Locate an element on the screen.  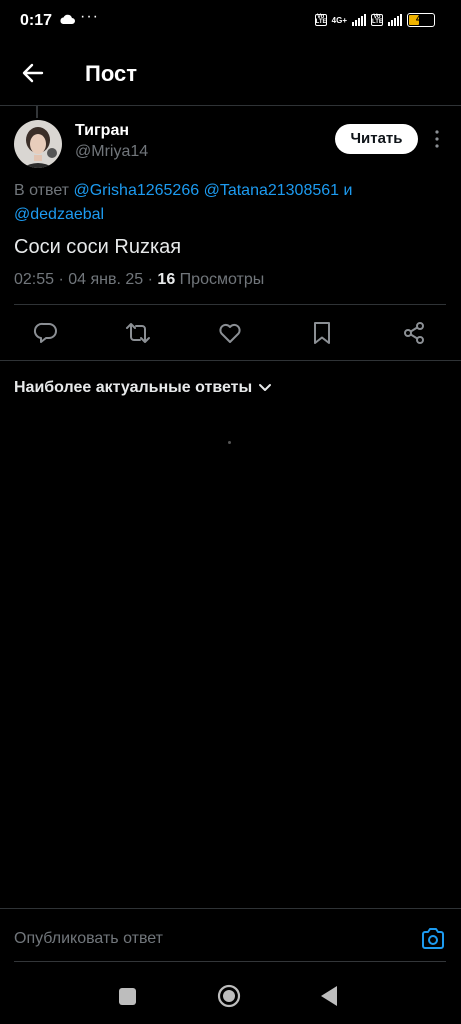
header-divider is located at coordinates (230, 105).